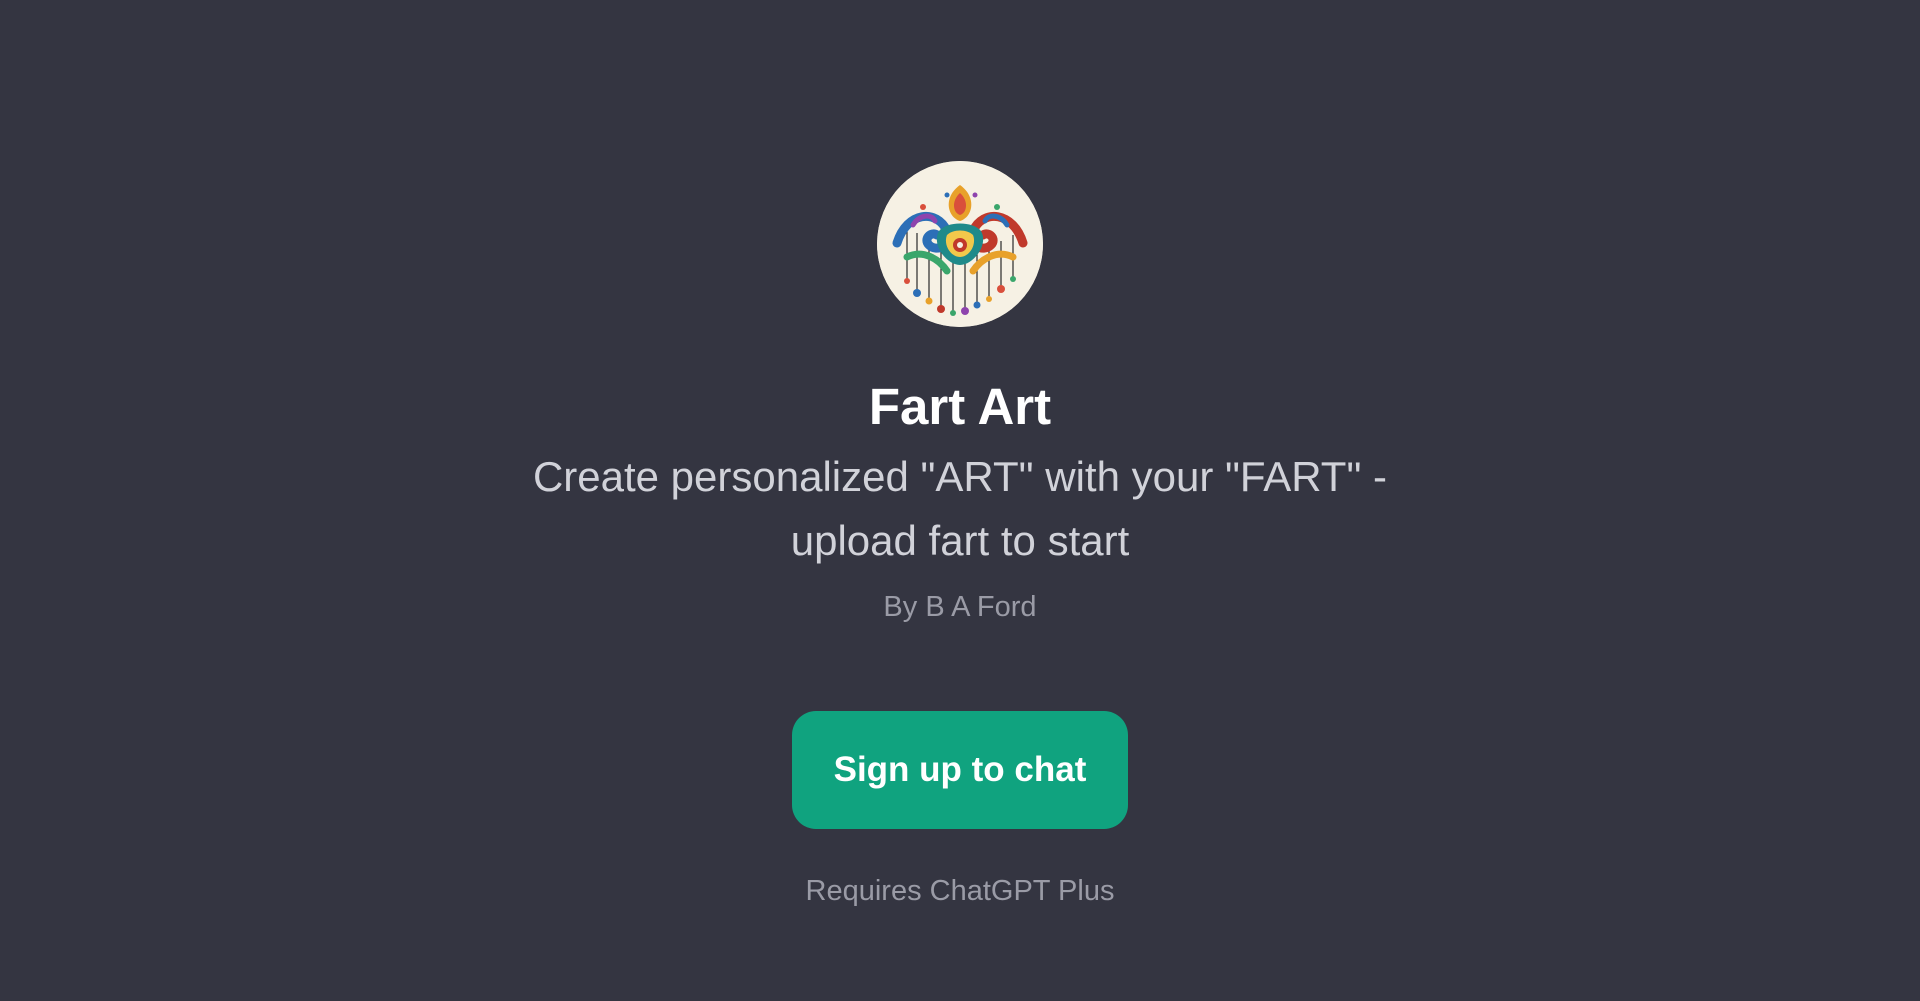 The height and width of the screenshot is (1001, 1920). I want to click on abstract-swirl-art-icon, so click(960, 244).